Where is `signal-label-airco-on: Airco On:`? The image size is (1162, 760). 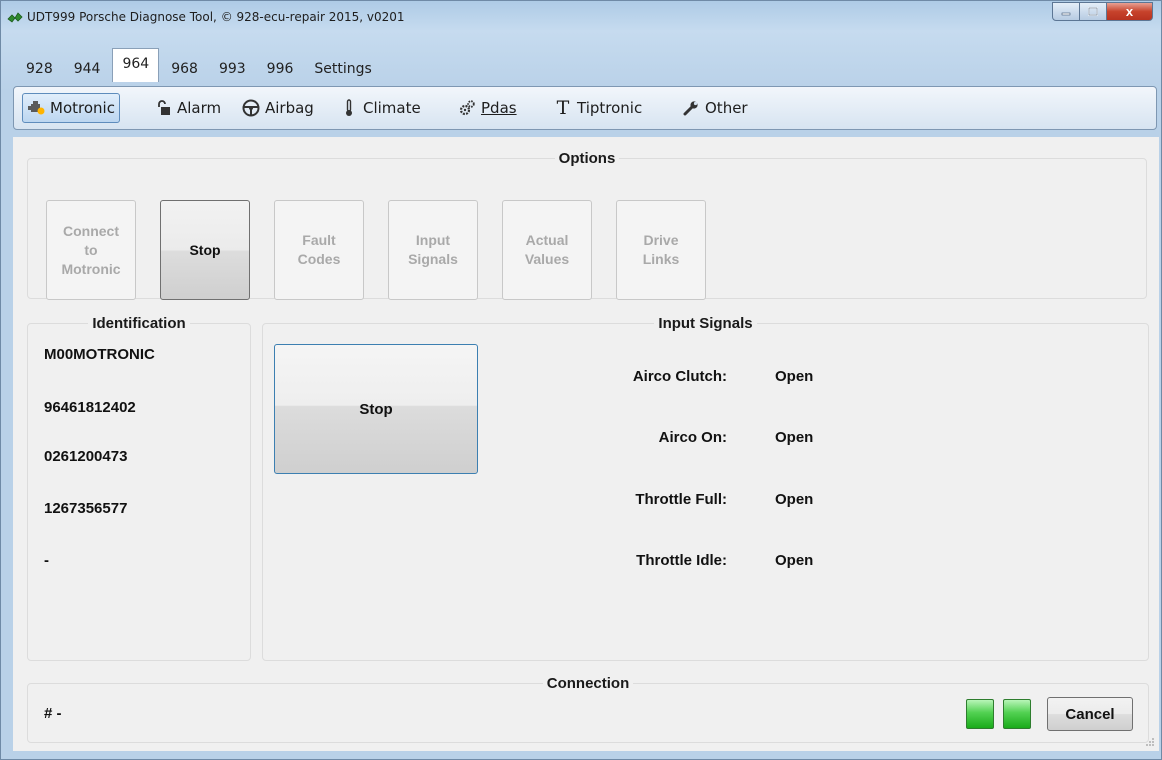
signal-label-airco-on: Airco On: is located at coordinates (692, 437).